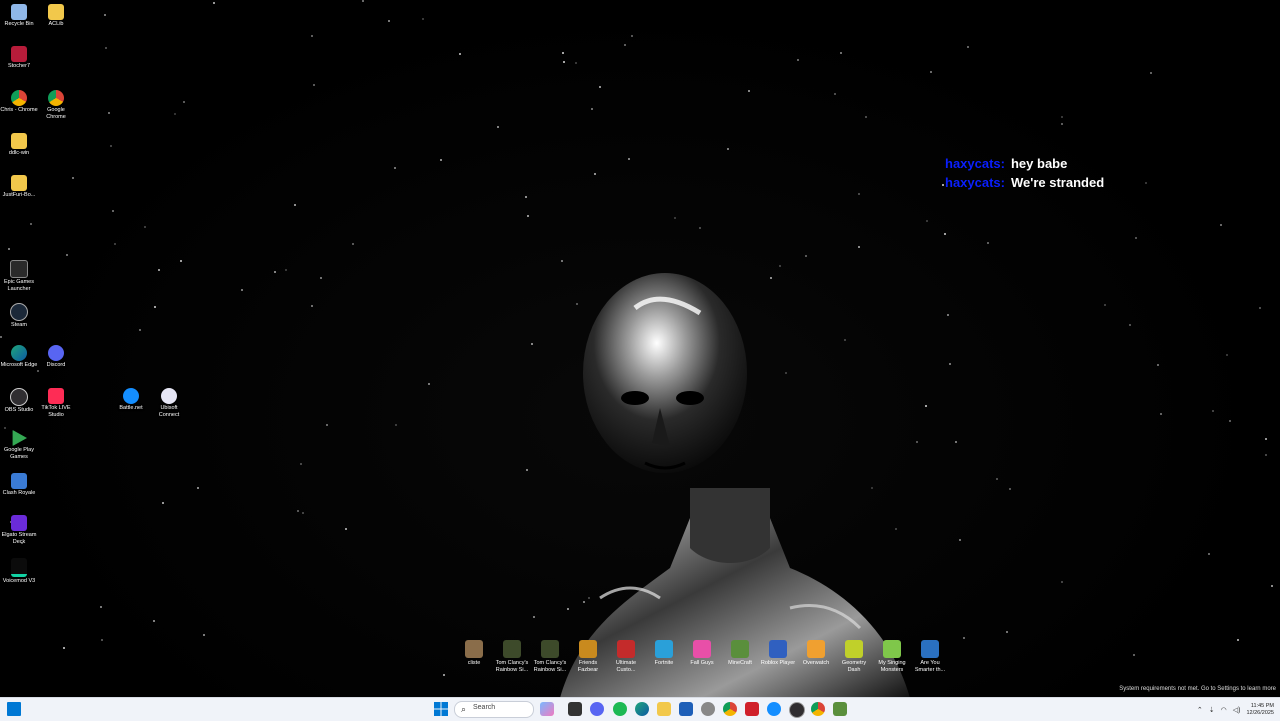 The height and width of the screenshot is (721, 1280). What do you see at coordinates (752, 709) in the screenshot?
I see `adobe-icon` at bounding box center [752, 709].